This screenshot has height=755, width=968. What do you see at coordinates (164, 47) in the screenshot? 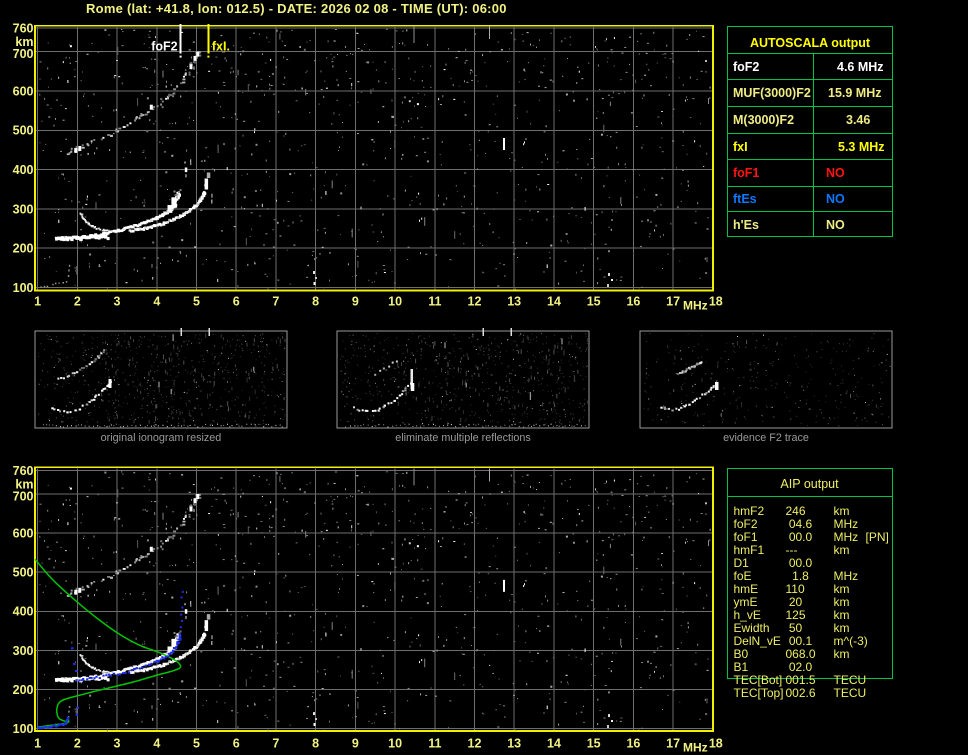
I see `svg-text: foF2` at bounding box center [164, 47].